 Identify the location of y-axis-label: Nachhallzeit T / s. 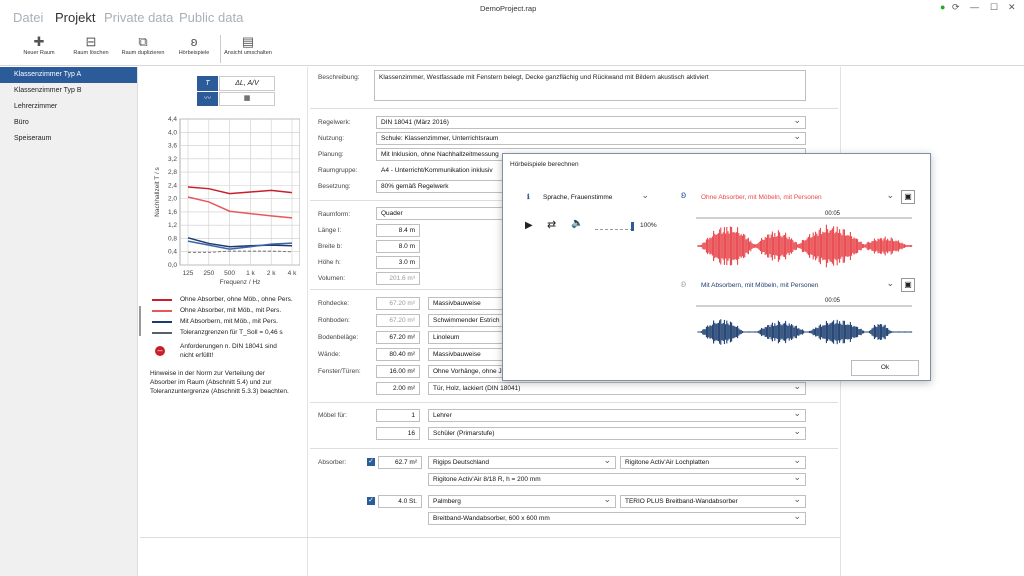
(157, 191).